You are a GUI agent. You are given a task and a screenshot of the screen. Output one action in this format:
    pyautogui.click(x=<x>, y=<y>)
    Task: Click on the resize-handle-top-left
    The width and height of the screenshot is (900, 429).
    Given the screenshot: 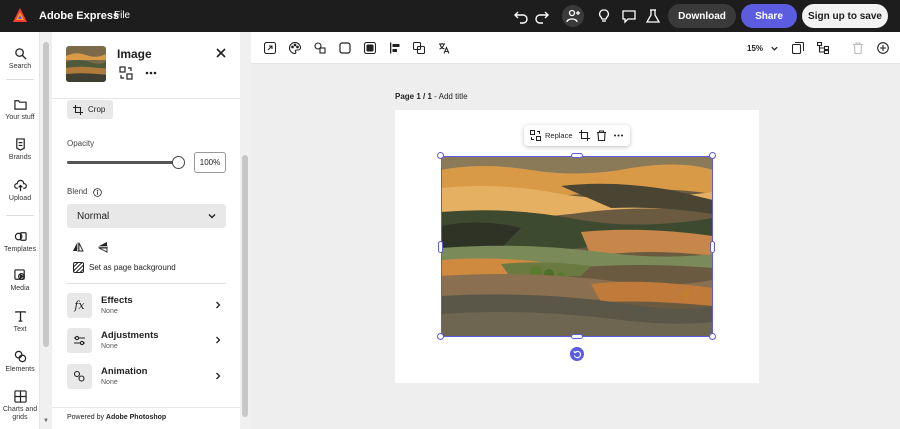 What is the action you would take?
    pyautogui.click(x=440, y=155)
    